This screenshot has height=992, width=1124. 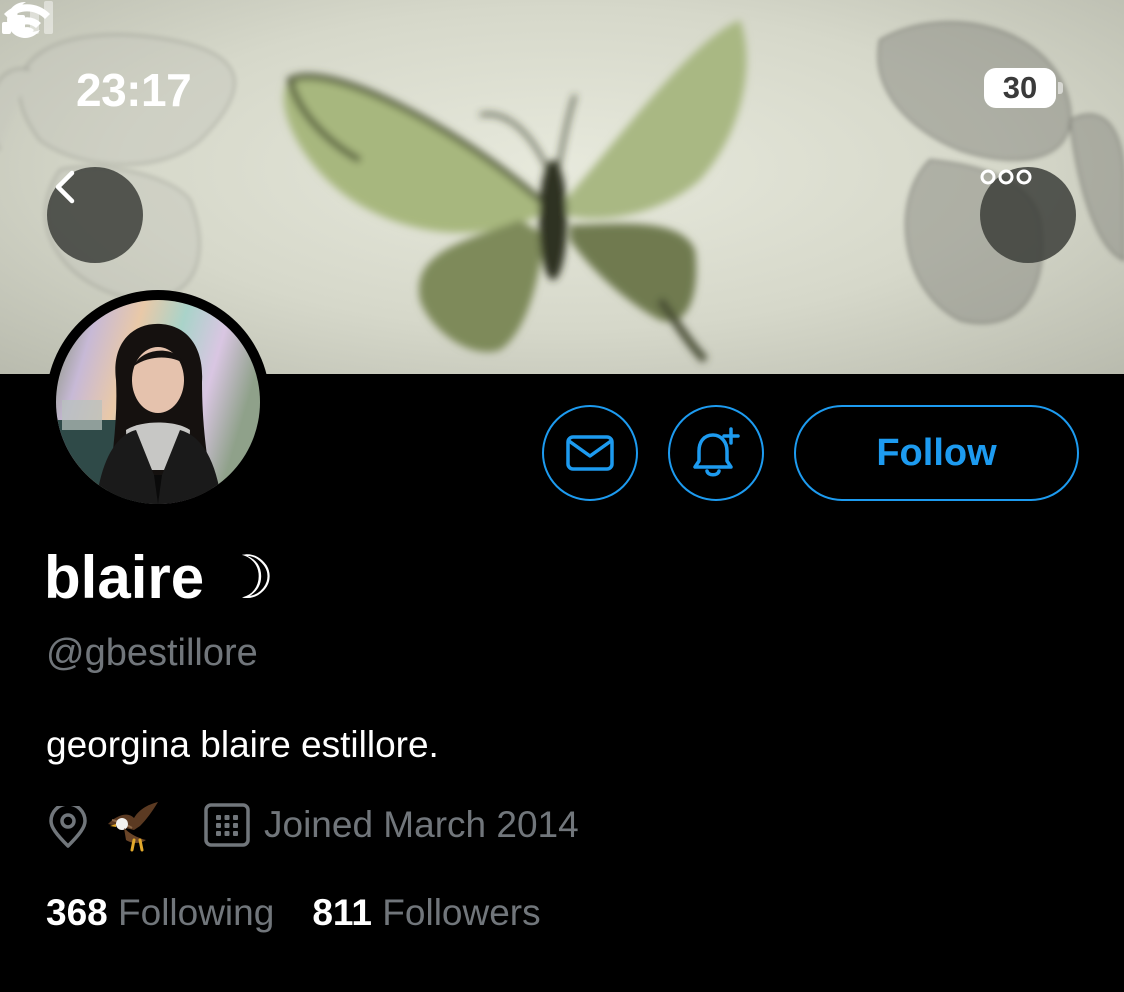 What do you see at coordinates (196, 912) in the screenshot?
I see `following-label: Following` at bounding box center [196, 912].